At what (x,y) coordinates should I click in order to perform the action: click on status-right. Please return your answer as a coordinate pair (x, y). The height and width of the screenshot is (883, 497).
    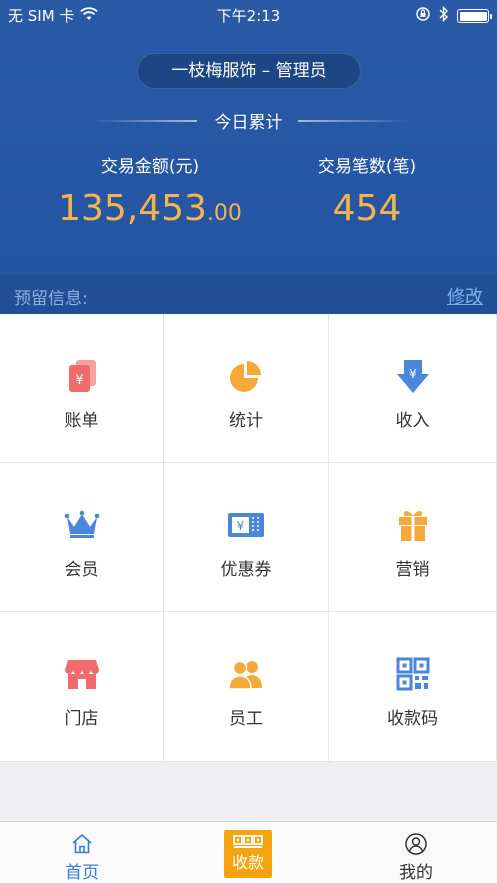
    Looking at the image, I should click on (453, 15).